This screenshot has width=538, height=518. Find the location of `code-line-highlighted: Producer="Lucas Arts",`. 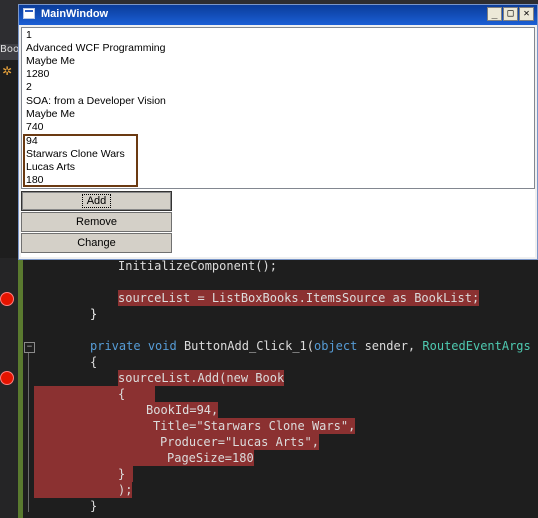

code-line-highlighted: Producer="Lucas Arts", is located at coordinates (221, 442).